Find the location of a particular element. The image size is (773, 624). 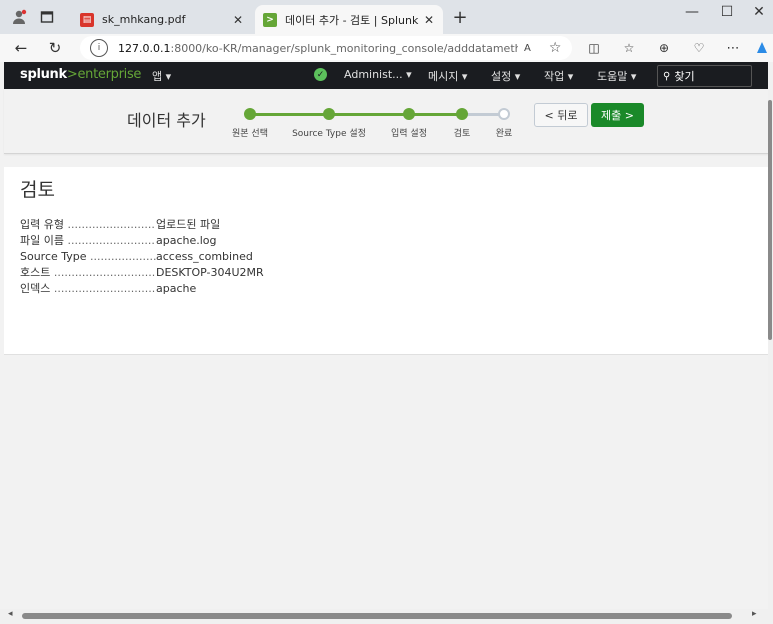

review-value: DESKTOP-304U2MR is located at coordinates (210, 272).